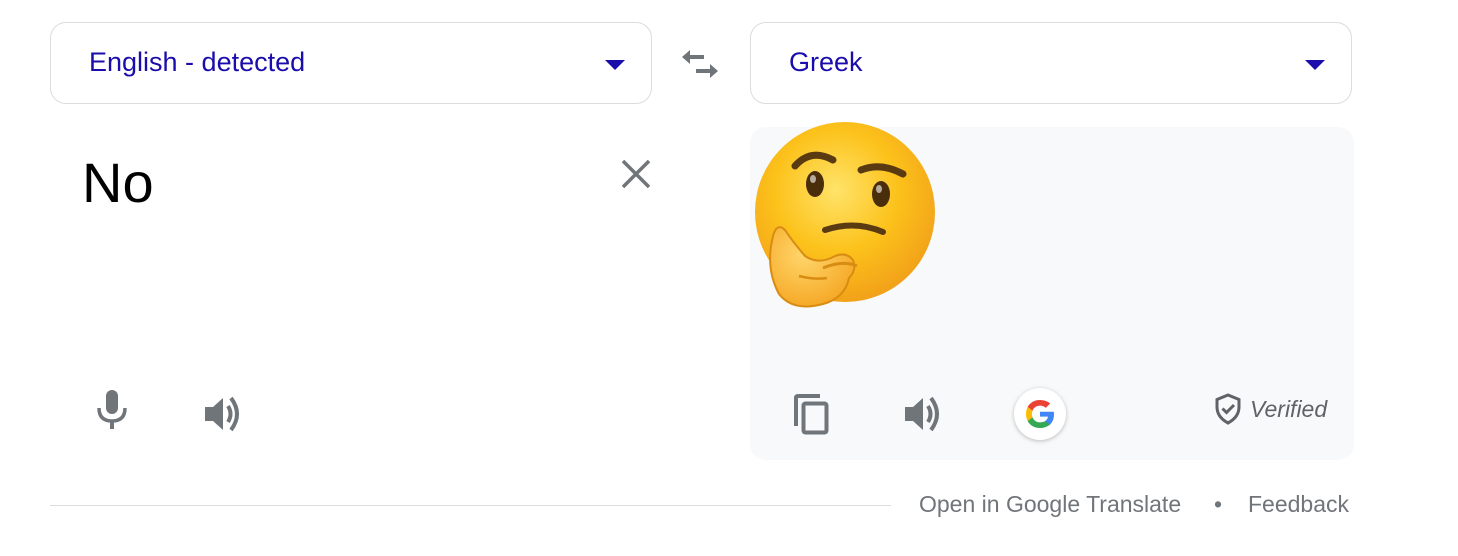  I want to click on verified-badge: Verified, so click(1270, 409).